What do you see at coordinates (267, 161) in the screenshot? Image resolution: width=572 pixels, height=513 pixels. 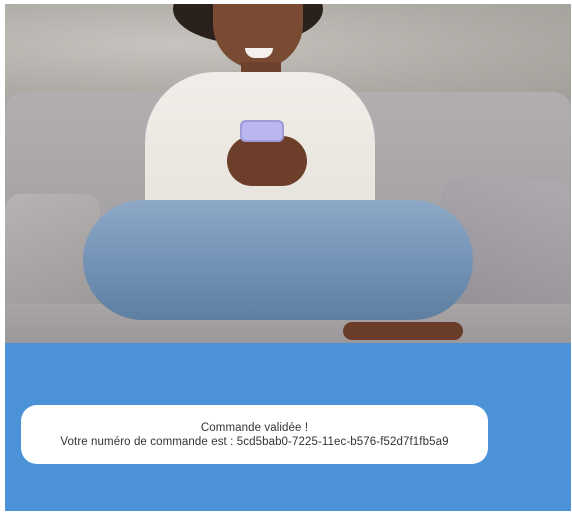 I see `hero-person-hands` at bounding box center [267, 161].